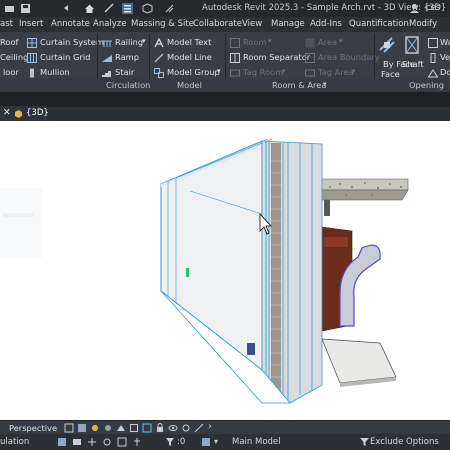 The width and height of the screenshot is (450, 450). What do you see at coordinates (189, 57) in the screenshot?
I see `model-line-button: Model Line` at bounding box center [189, 57].